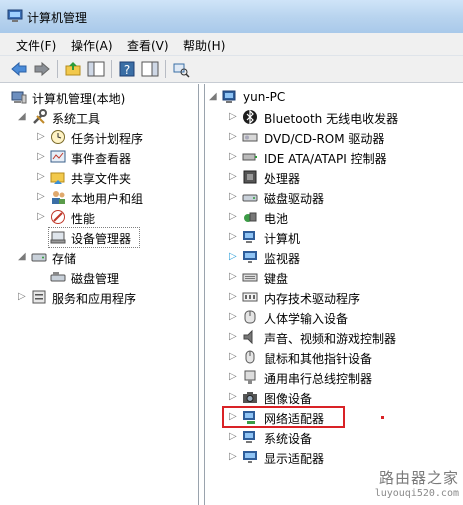 The height and width of the screenshot is (505, 463). I want to click on users-icon, so click(58, 197).